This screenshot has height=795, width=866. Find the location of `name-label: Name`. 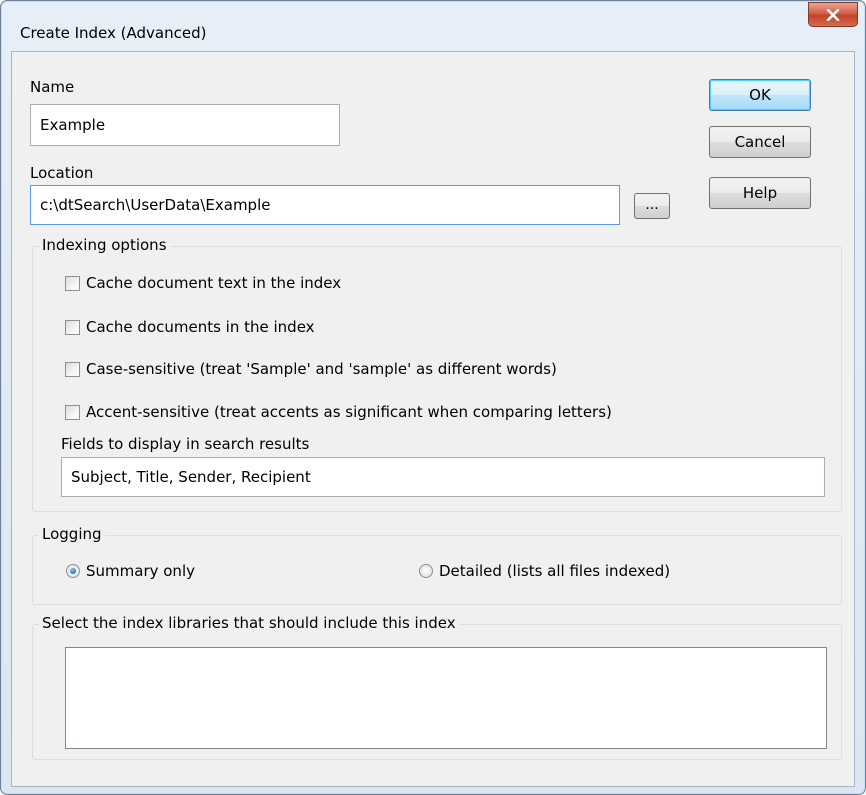

name-label: Name is located at coordinates (52, 87).